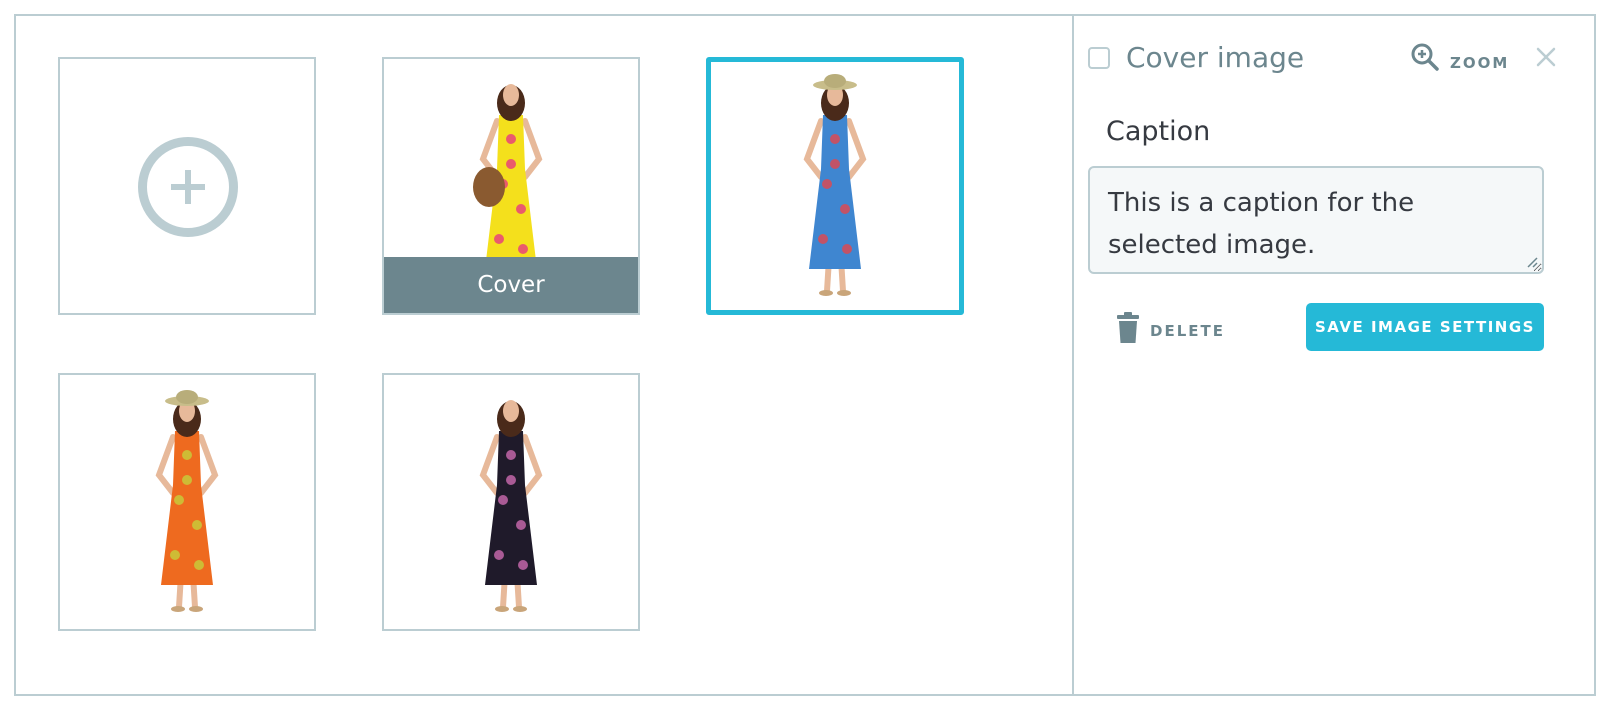 The width and height of the screenshot is (1608, 708). I want to click on gallery-image-blue-dress, so click(835, 186).